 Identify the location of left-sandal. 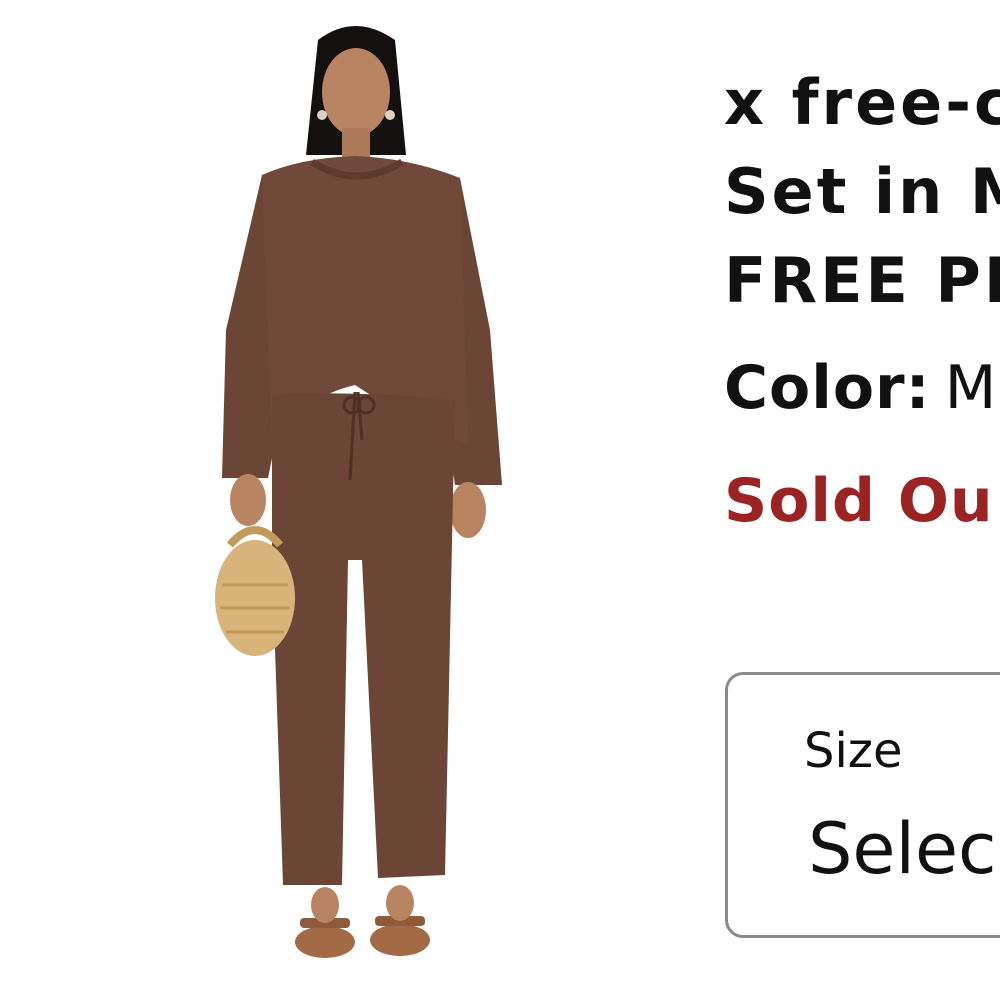
(325, 942).